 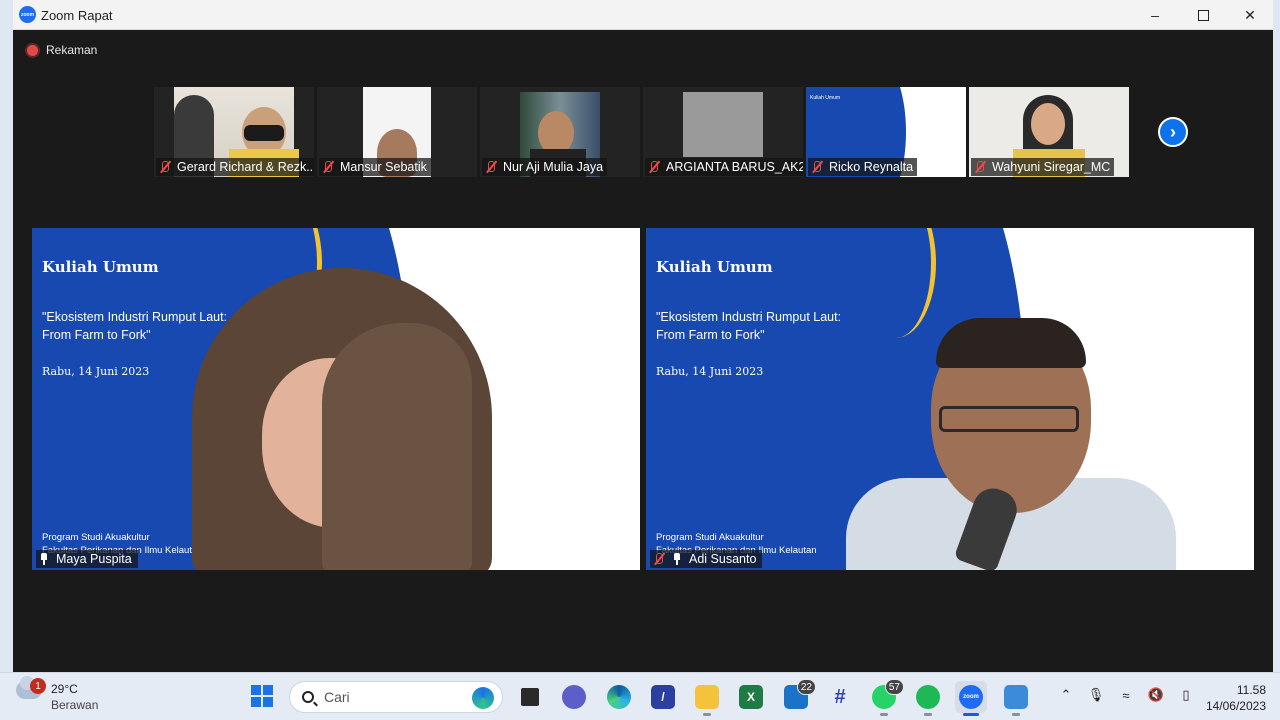 What do you see at coordinates (264, 133) in the screenshot?
I see `face-mask` at bounding box center [264, 133].